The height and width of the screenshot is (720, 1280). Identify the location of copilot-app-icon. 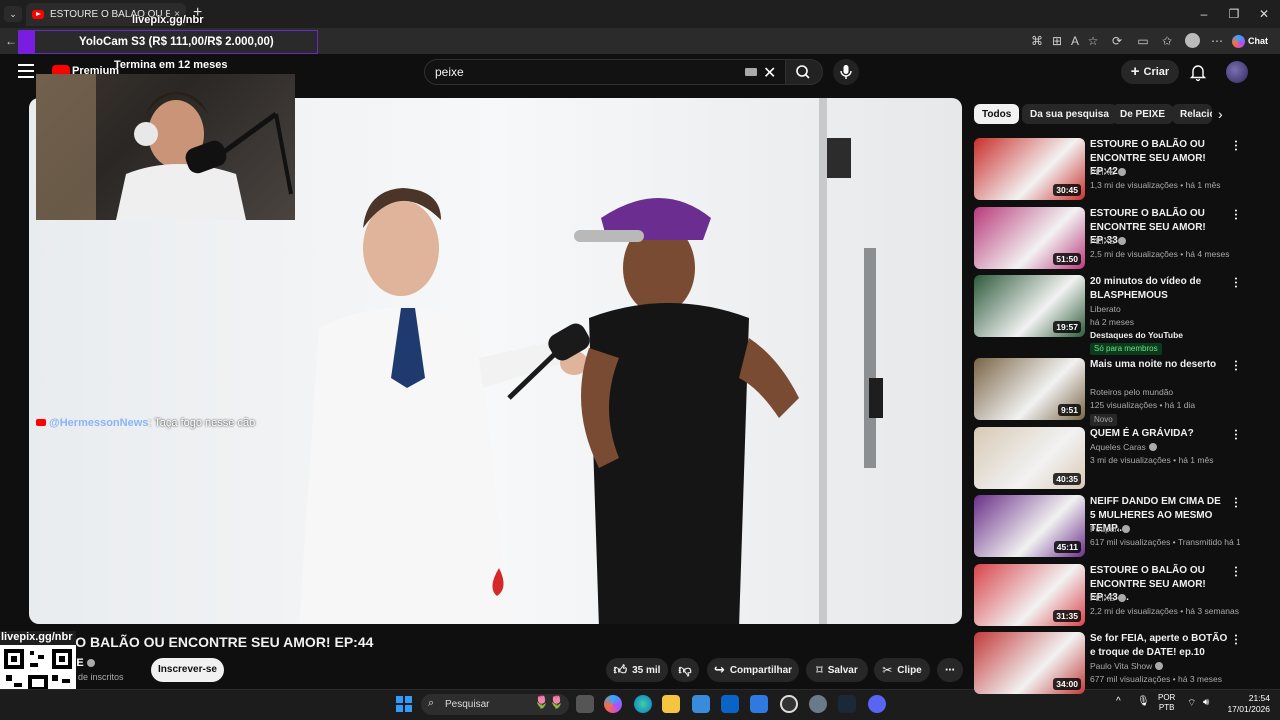
(613, 704).